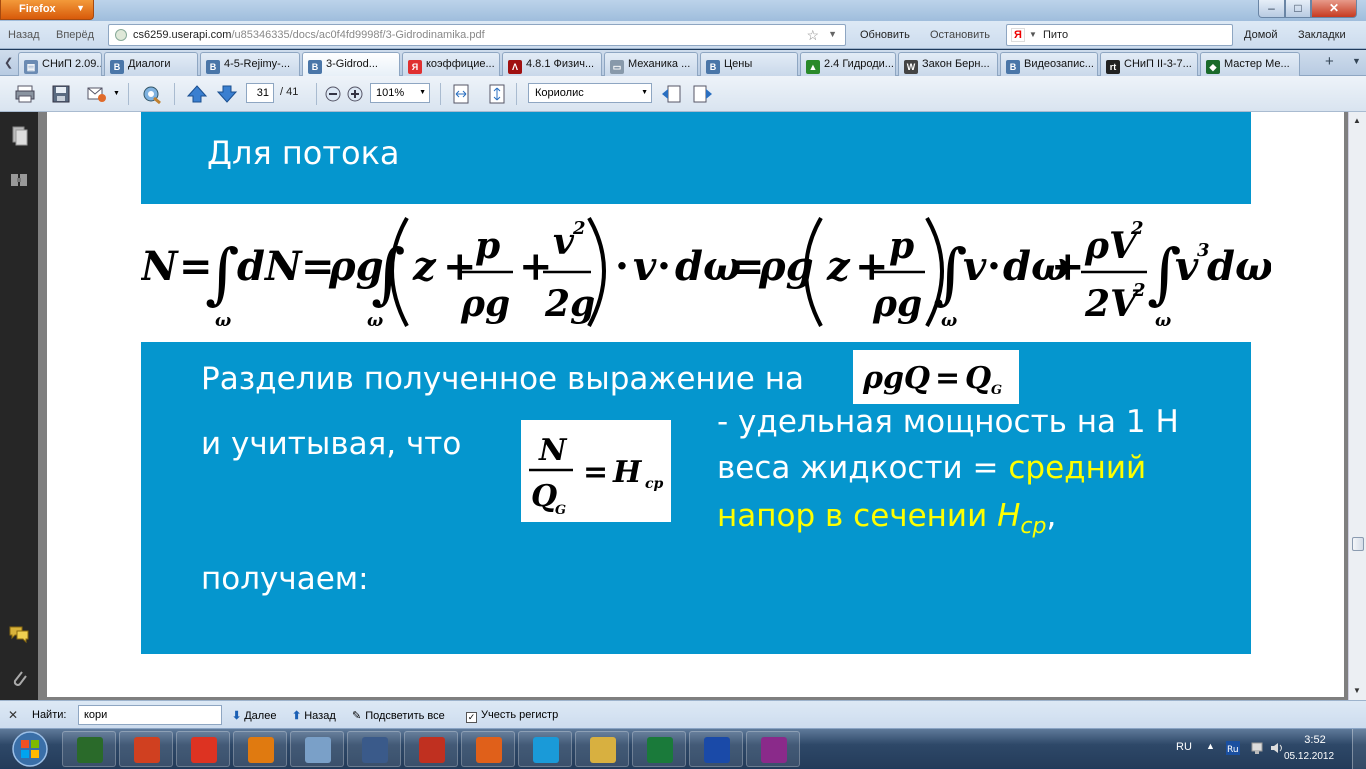 This screenshot has width=1366, height=769. I want to click on scroll-tabs-left-icon: ❮, so click(8, 62).